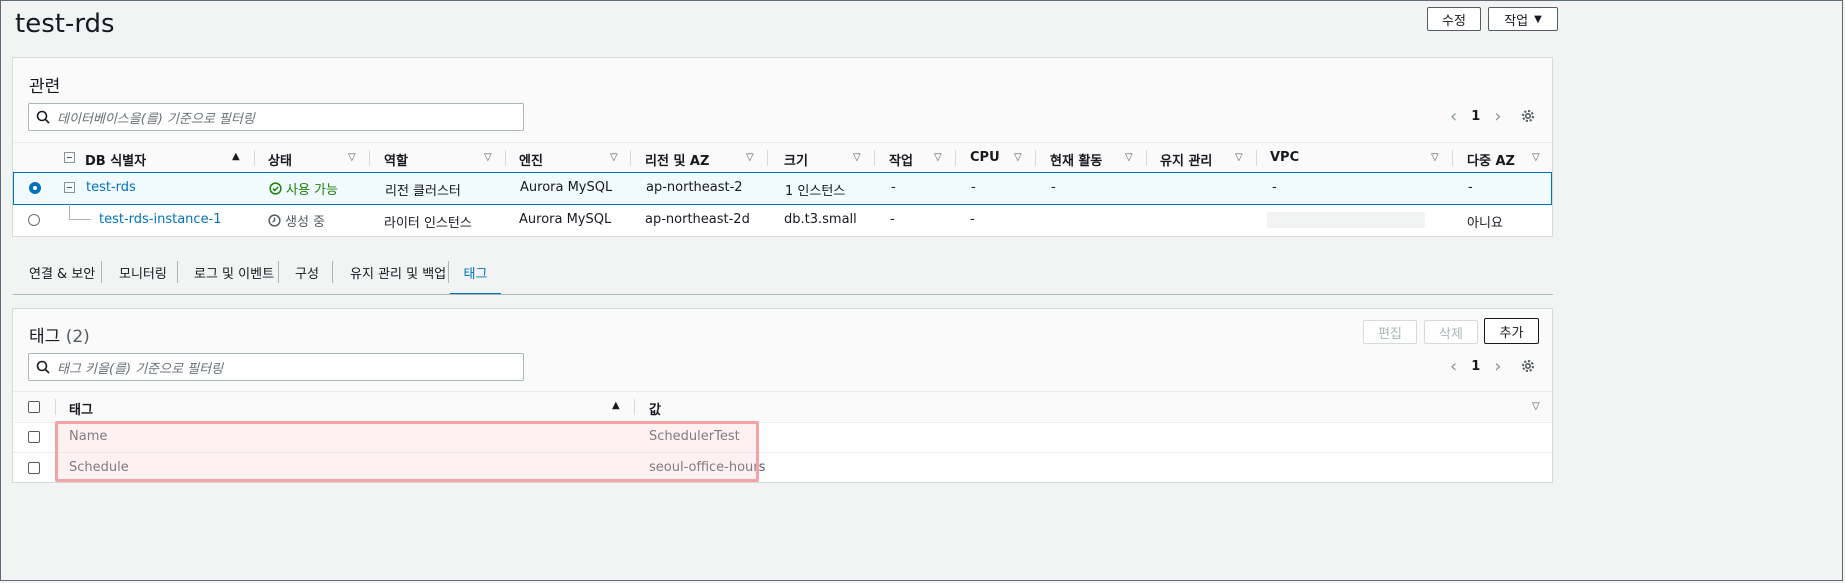  I want to click on cpu-cell: -, so click(972, 219).